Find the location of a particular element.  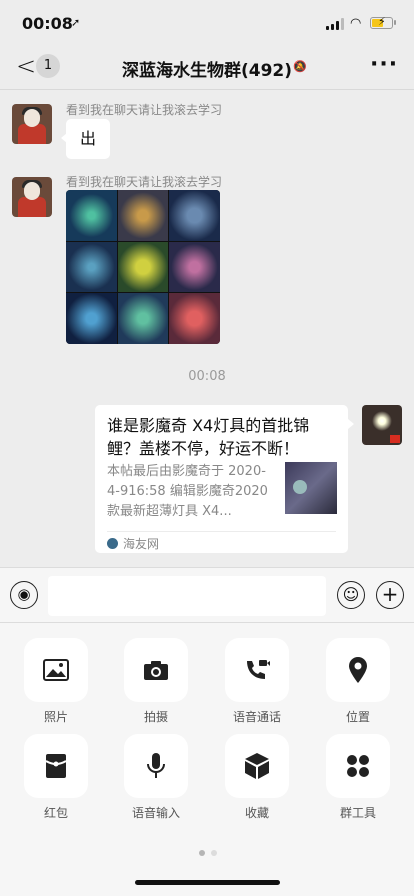

tool-label: 位置 is located at coordinates (357, 717).